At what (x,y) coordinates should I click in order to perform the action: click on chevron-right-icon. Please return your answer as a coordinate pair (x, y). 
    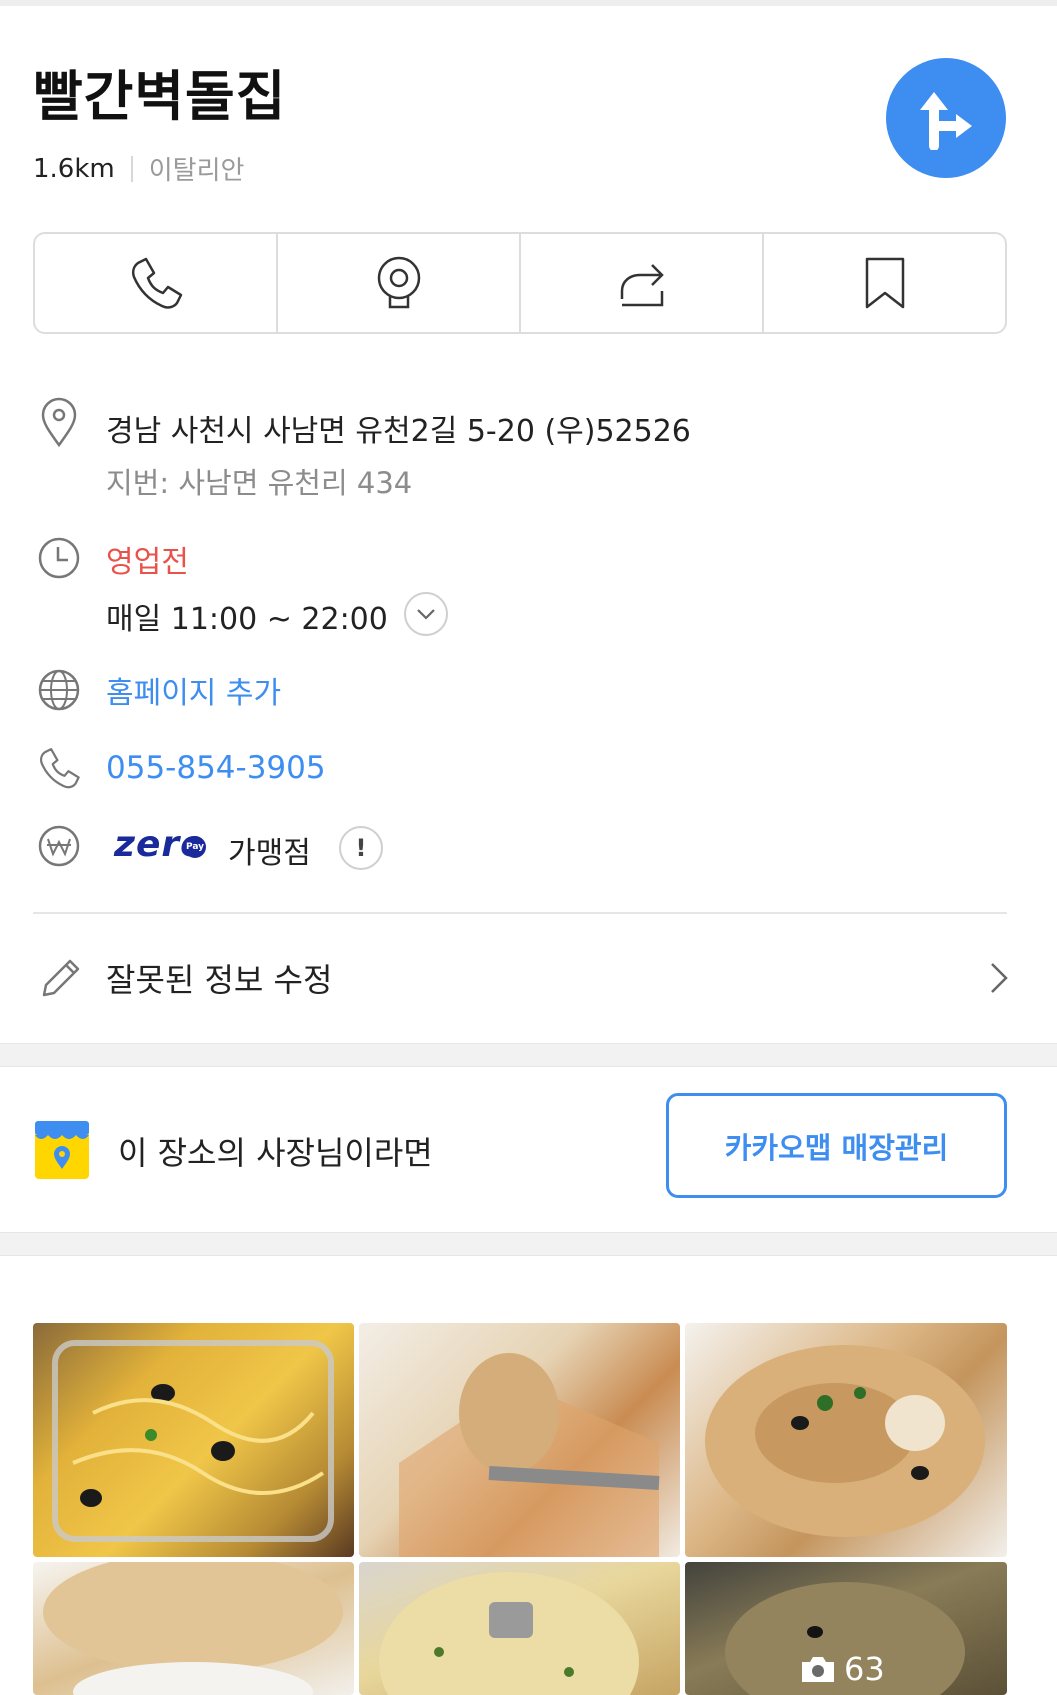
    Looking at the image, I should click on (999, 978).